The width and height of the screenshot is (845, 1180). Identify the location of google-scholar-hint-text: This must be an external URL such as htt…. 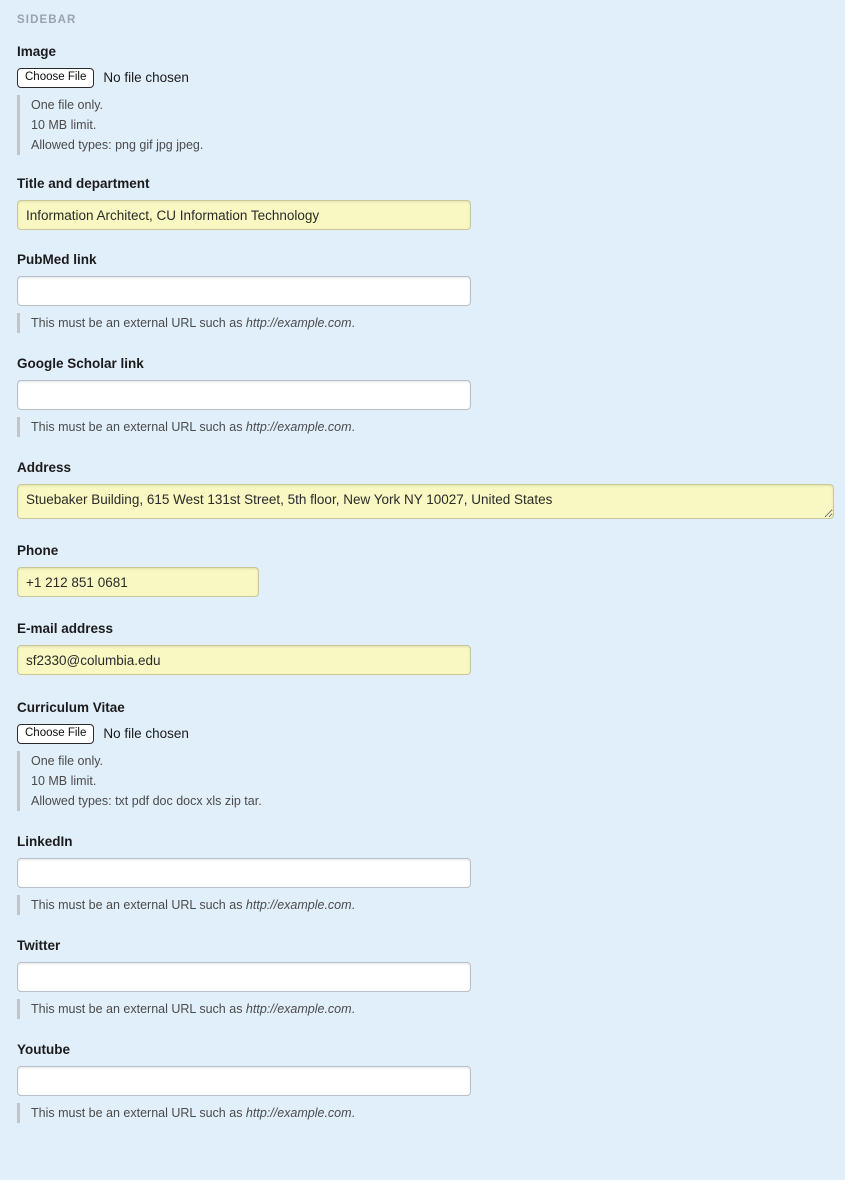
(438, 427).